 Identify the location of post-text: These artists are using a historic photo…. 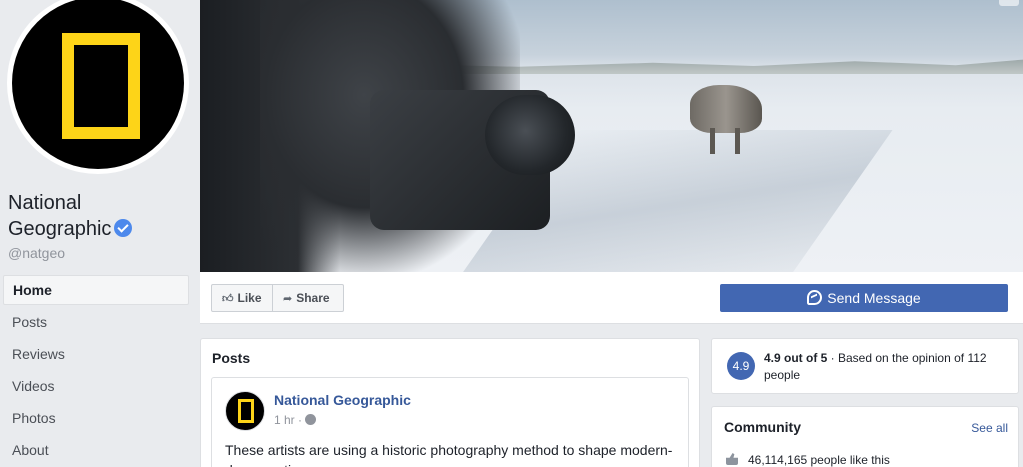
(449, 454).